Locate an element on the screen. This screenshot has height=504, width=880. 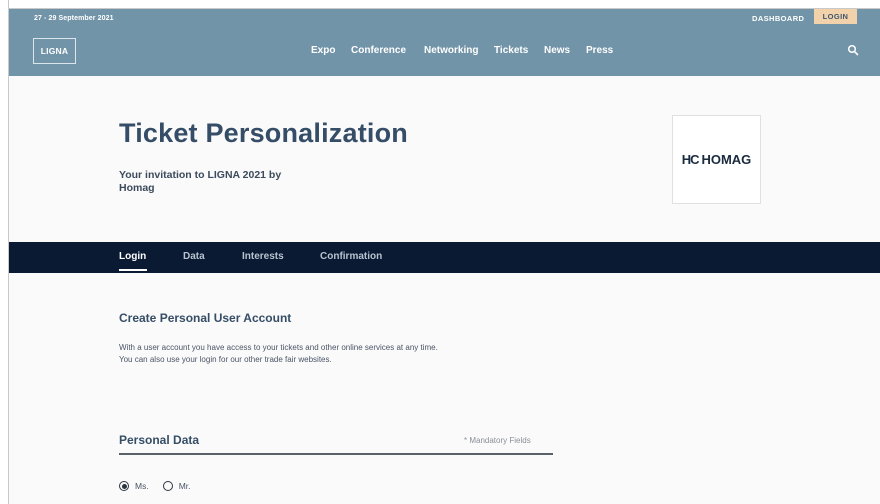
nav-tickets: Tickets is located at coordinates (511, 50).